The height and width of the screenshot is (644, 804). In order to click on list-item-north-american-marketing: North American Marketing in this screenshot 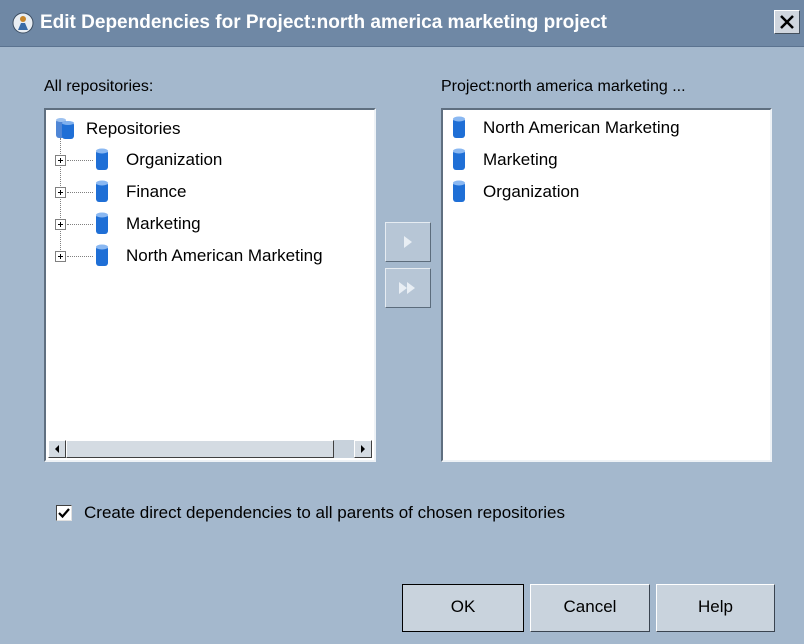, I will do `click(581, 128)`.